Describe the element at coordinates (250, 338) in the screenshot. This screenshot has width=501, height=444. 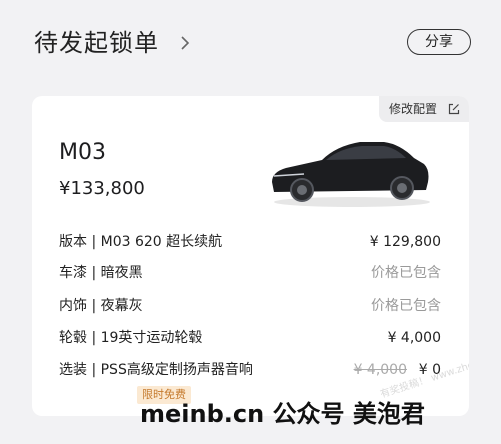
I see `config-row: 轮毂 | 19英寸运动轮毂 ¥ 4,000` at that location.